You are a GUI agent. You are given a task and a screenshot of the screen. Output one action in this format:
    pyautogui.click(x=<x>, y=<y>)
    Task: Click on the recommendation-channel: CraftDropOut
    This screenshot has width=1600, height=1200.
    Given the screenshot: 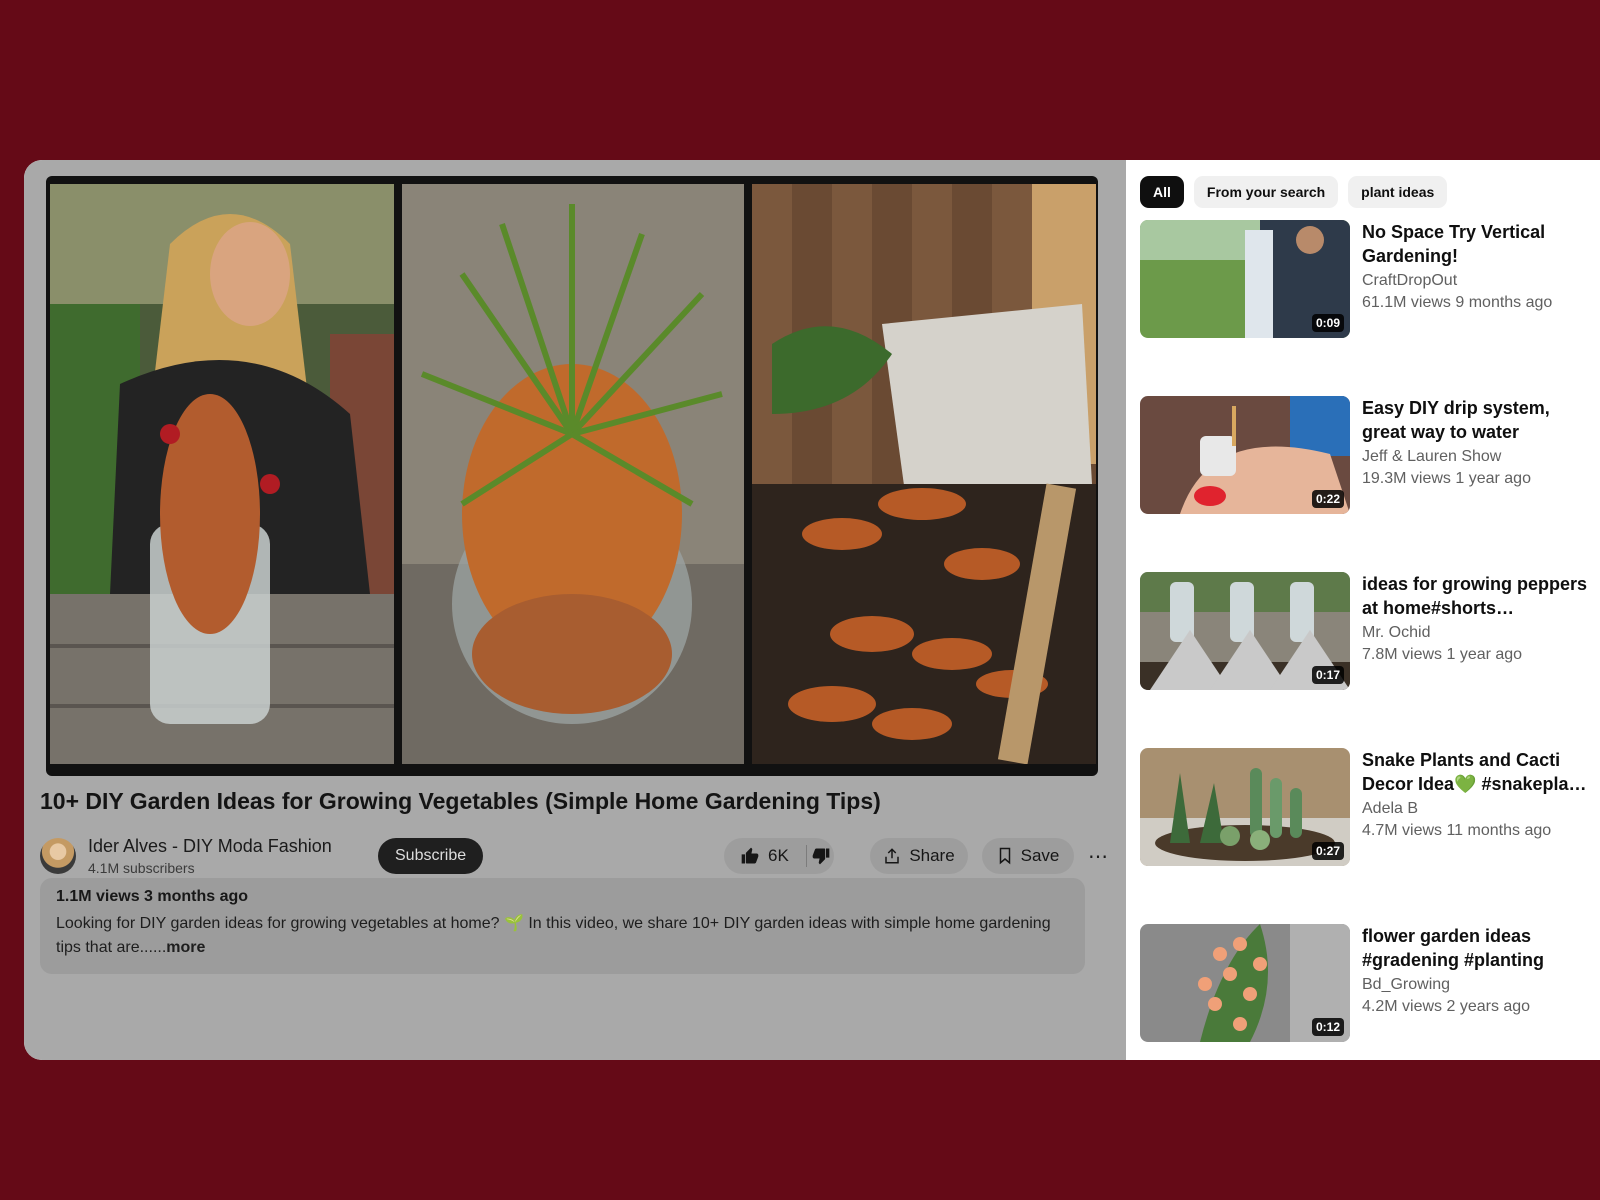 What is the action you would take?
    pyautogui.click(x=1409, y=281)
    